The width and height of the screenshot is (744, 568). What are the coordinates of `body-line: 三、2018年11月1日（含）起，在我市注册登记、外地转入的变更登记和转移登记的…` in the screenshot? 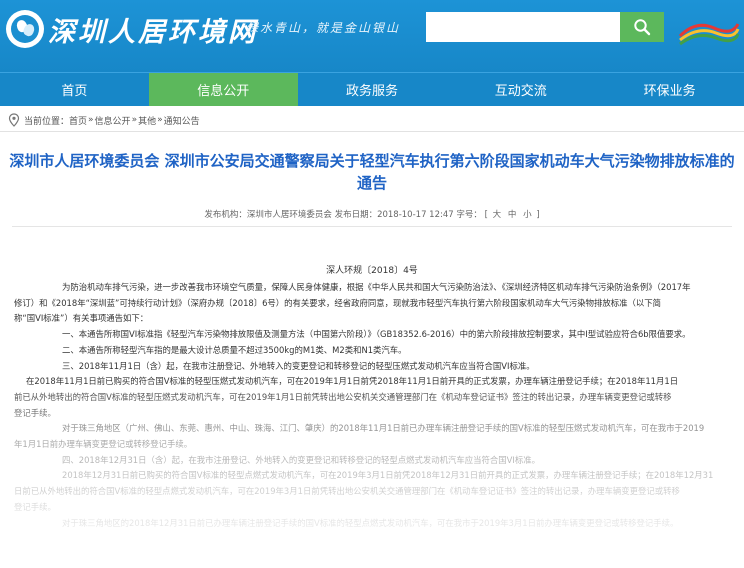 It's located at (298, 365).